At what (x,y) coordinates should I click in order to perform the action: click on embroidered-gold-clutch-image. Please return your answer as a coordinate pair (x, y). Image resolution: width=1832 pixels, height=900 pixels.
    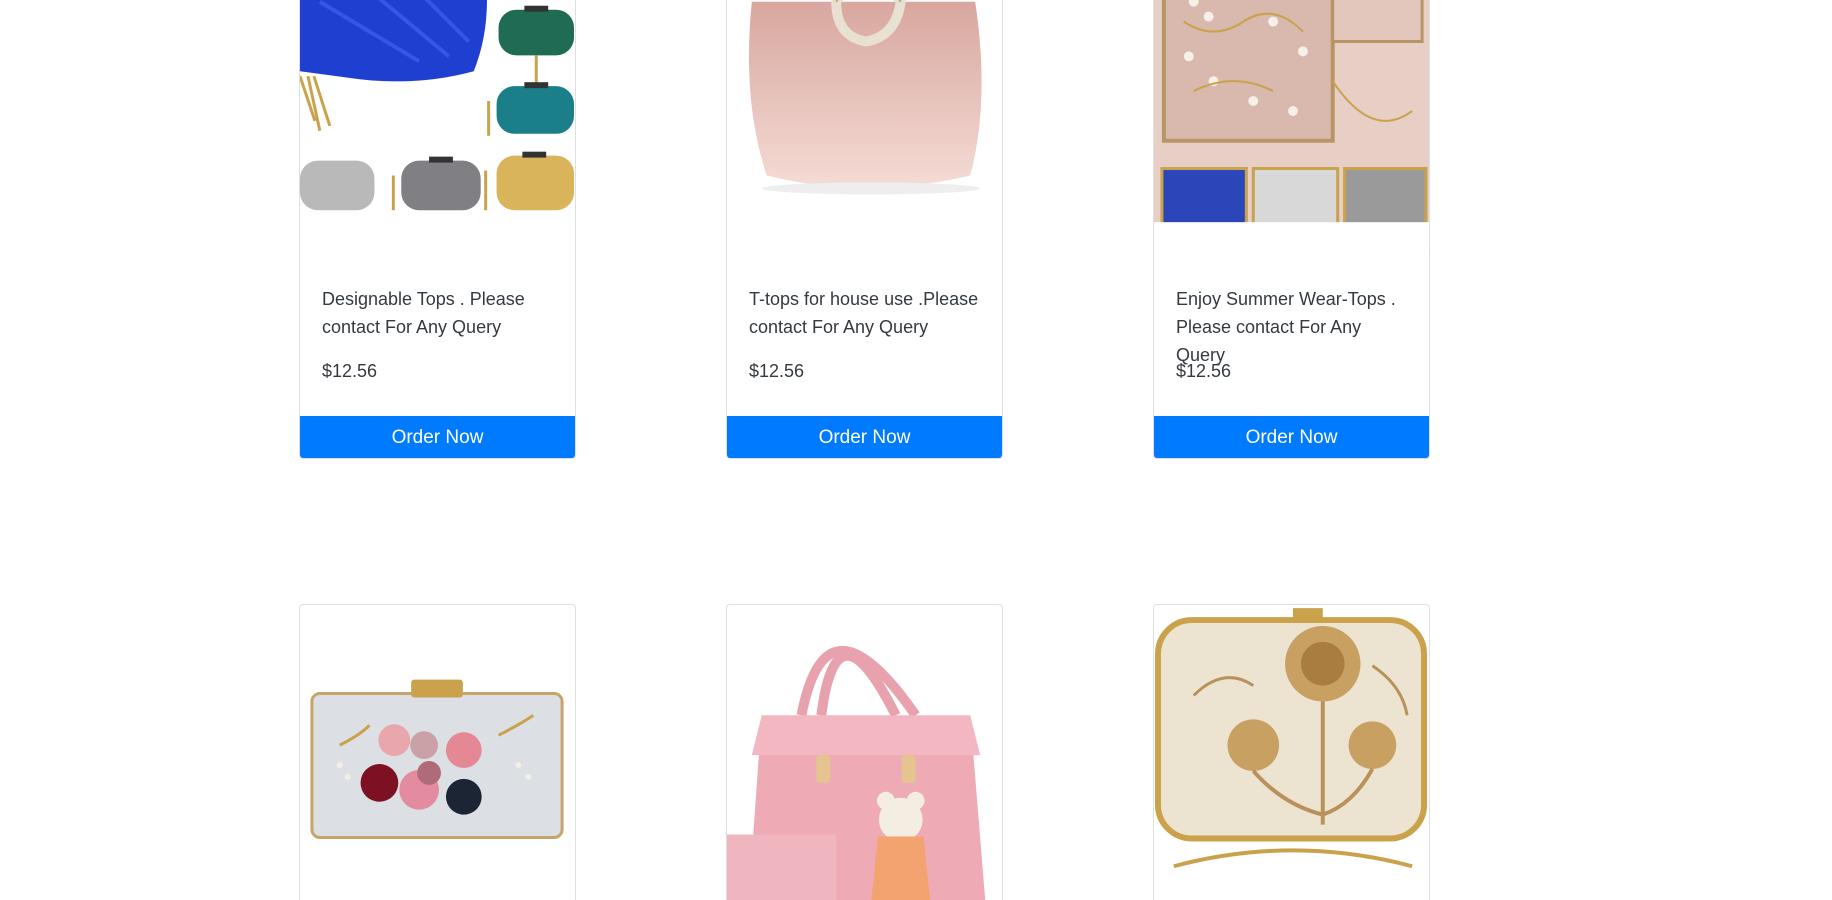
    Looking at the image, I should click on (1291, 753).